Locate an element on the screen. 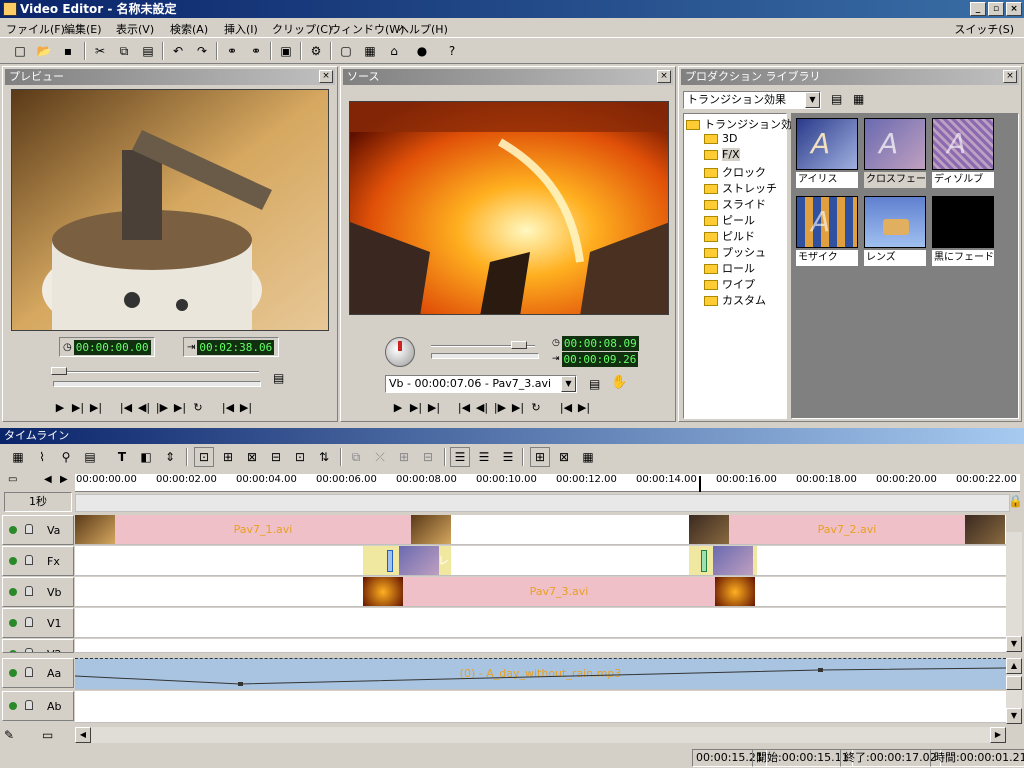  clip-properties-icon: ▤ is located at coordinates (90, 457).